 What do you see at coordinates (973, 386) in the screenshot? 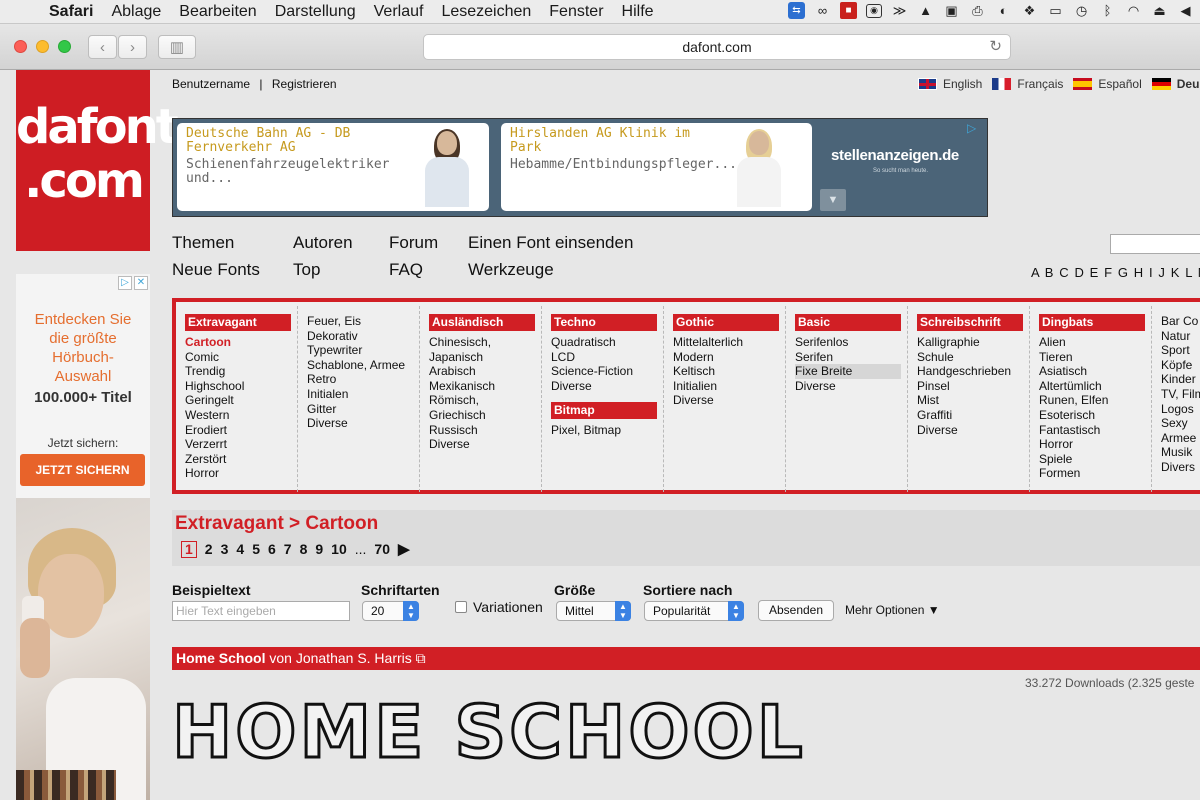
I see `category-item: Pinsel` at bounding box center [973, 386].